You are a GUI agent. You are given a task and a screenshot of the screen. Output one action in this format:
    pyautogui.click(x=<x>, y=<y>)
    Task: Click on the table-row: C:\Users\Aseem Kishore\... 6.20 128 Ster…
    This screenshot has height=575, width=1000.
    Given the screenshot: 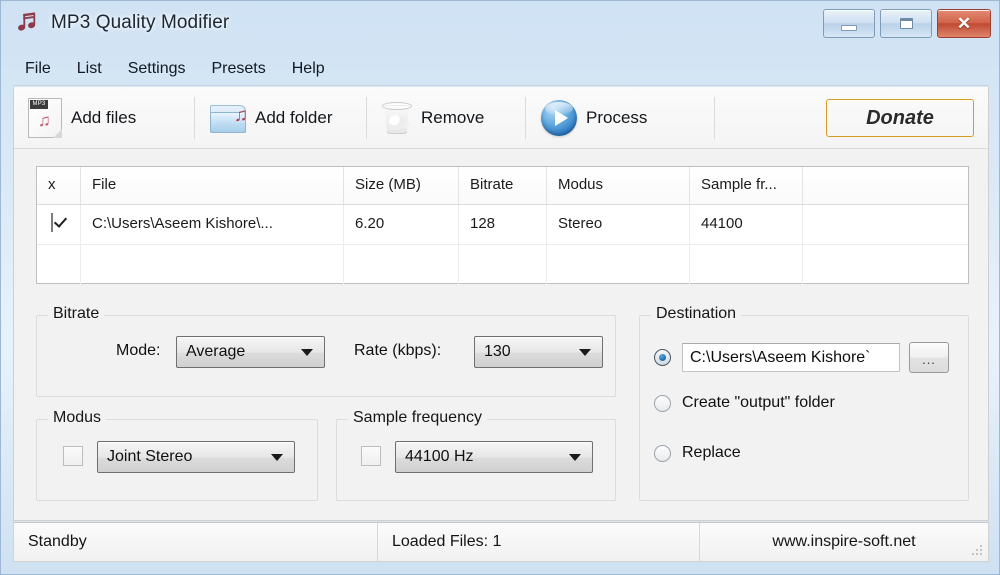 What is the action you would take?
    pyautogui.click(x=502, y=225)
    